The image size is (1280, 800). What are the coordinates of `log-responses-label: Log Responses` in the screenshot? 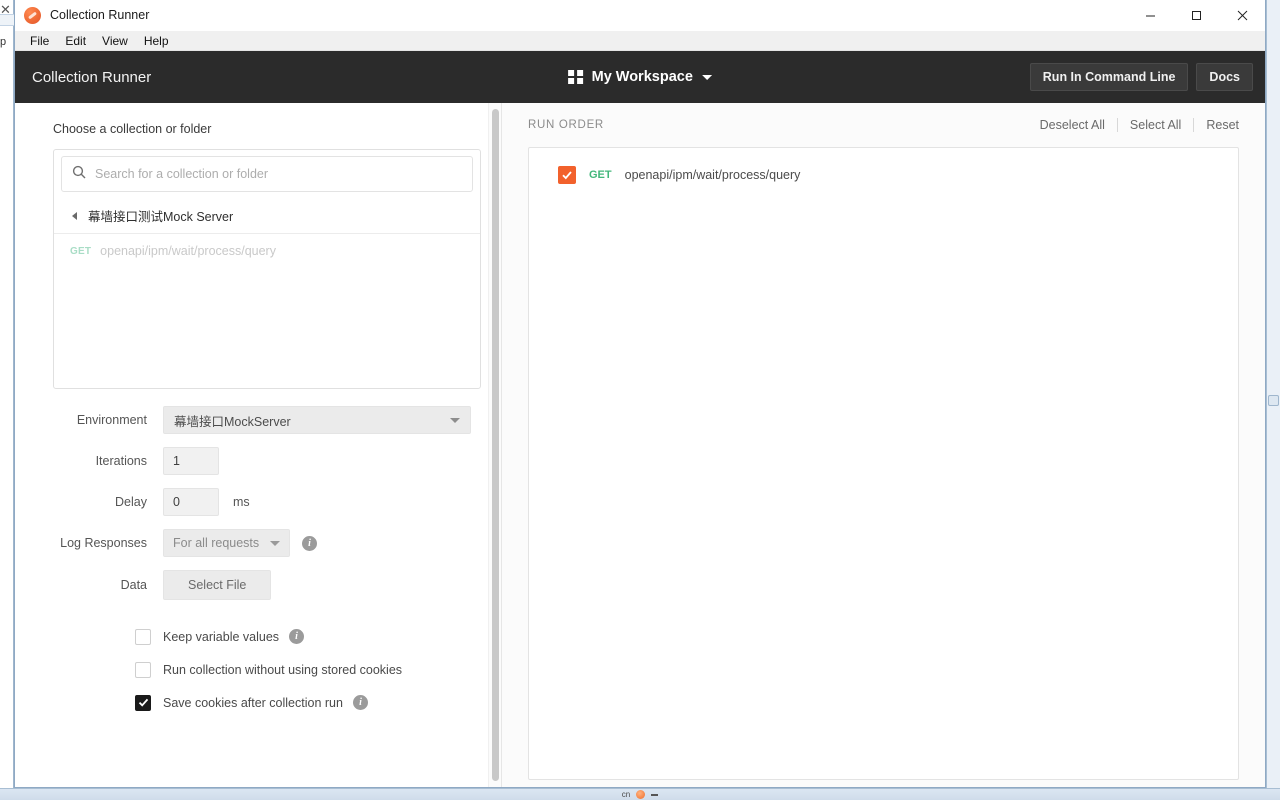 It's located at (103, 543).